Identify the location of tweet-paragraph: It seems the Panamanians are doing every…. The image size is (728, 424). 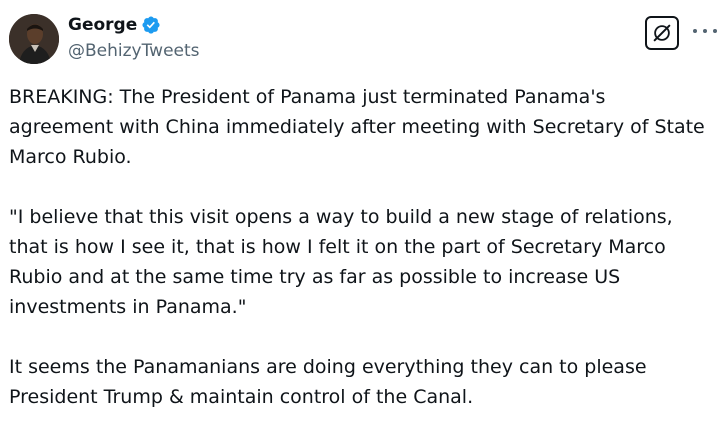
(328, 382).